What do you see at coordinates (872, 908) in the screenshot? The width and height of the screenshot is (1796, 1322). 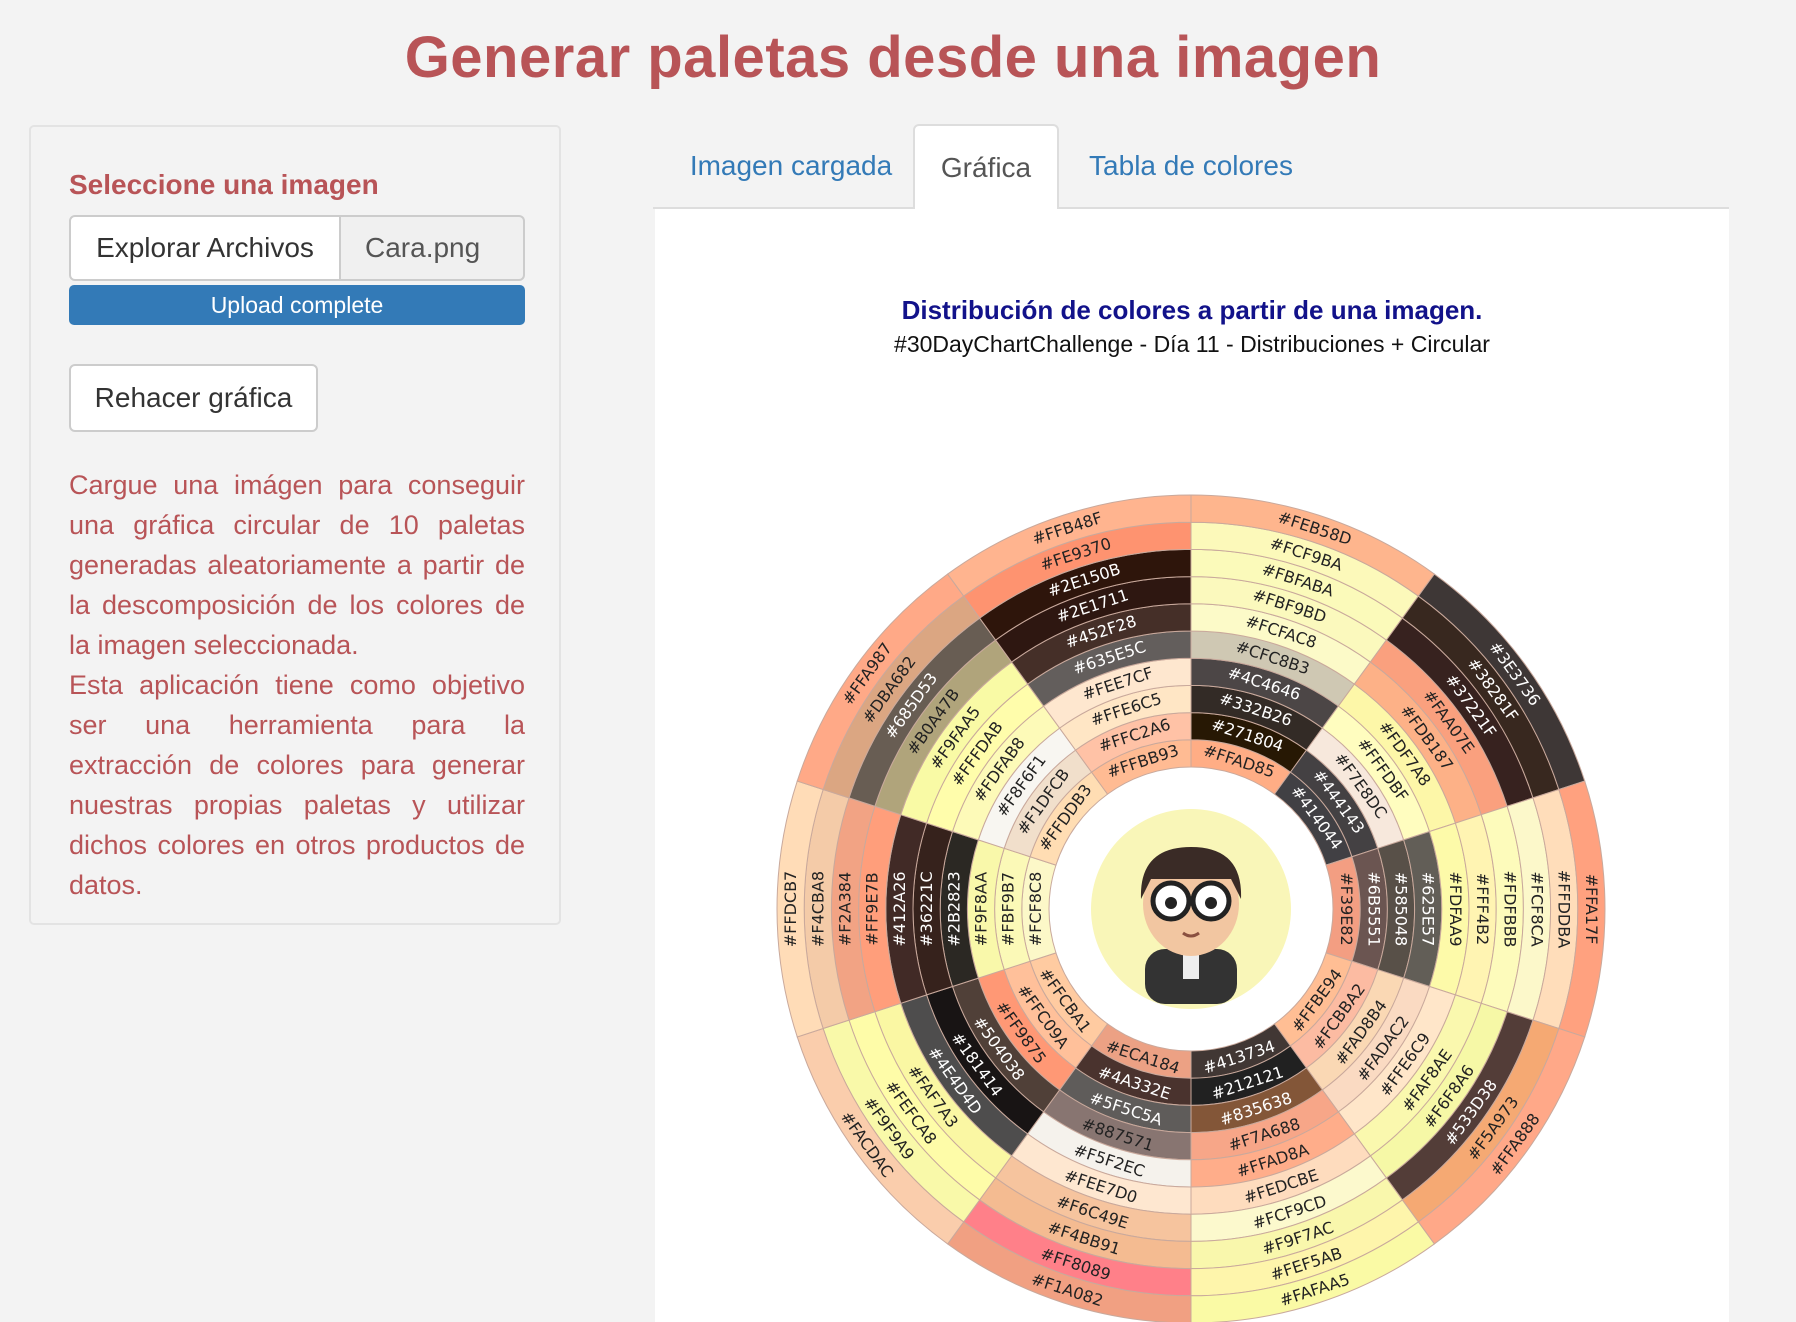 I see `color-hex-label: #FF9E7B` at bounding box center [872, 908].